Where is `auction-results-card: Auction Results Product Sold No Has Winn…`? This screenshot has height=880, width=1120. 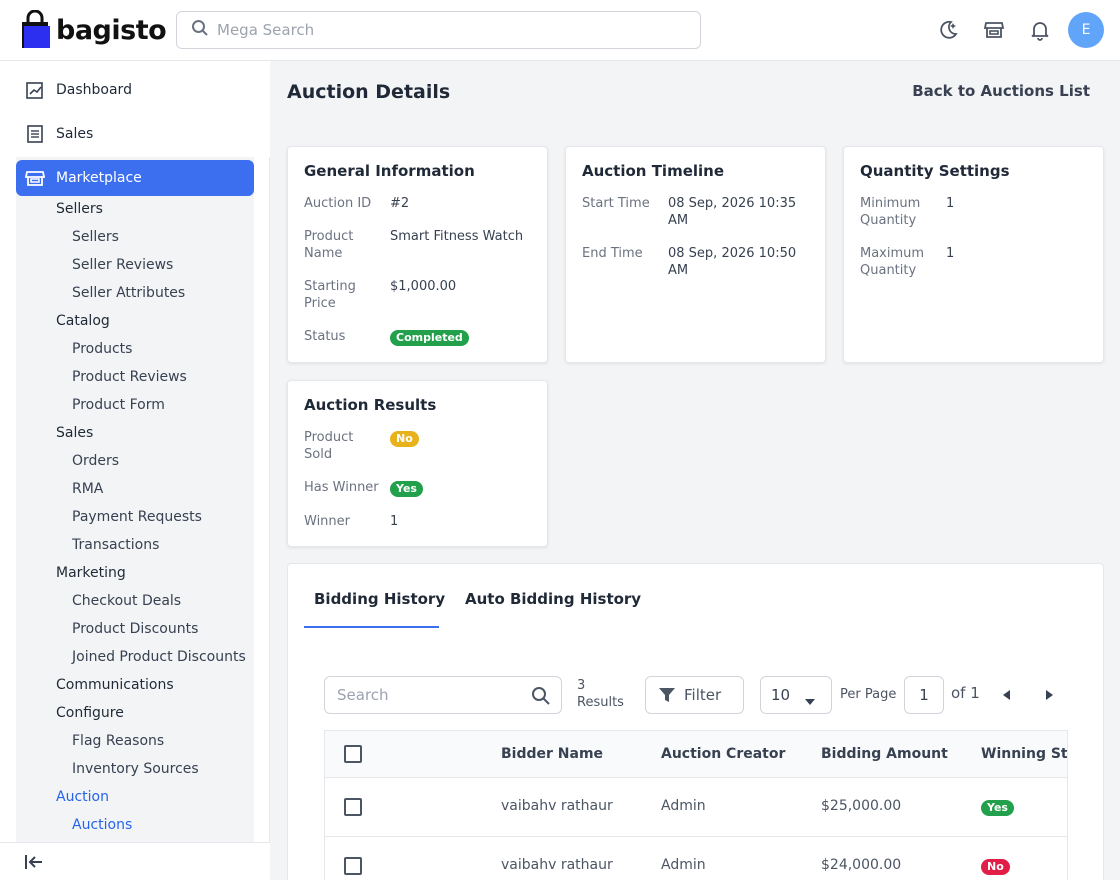 auction-results-card: Auction Results Product Sold No Has Winn… is located at coordinates (417, 463).